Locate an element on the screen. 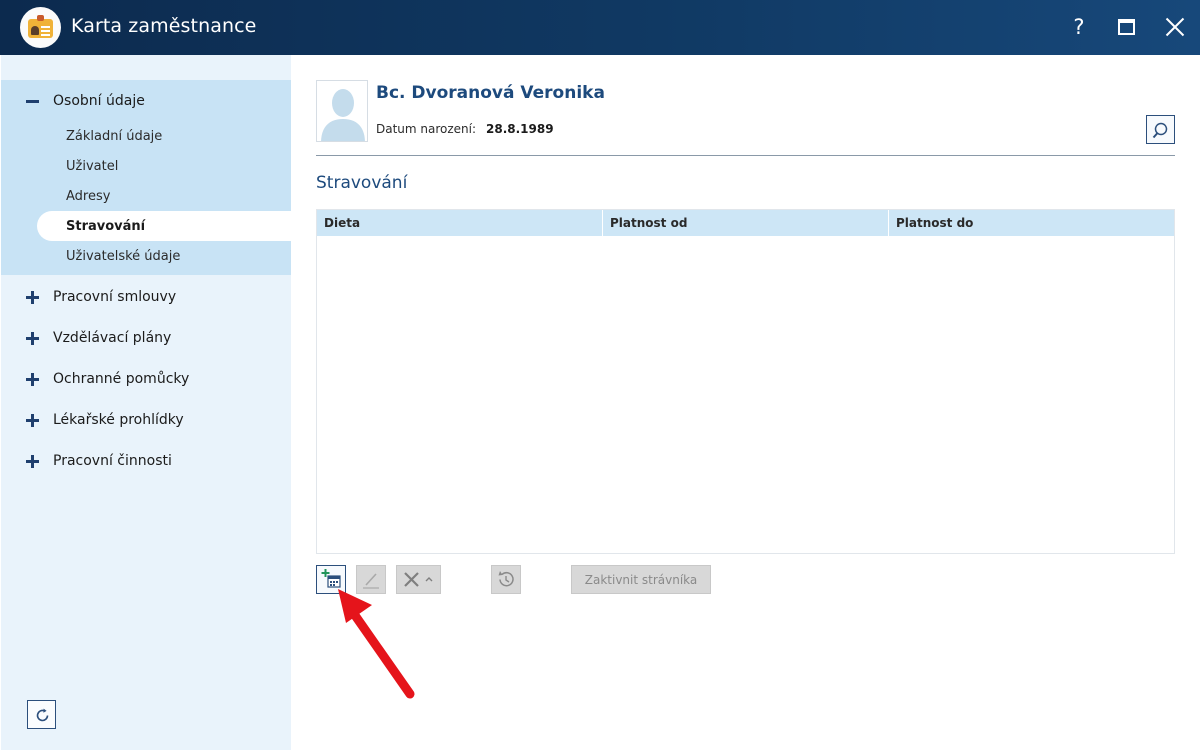  column-header-dieta: Dieta is located at coordinates (460, 223).